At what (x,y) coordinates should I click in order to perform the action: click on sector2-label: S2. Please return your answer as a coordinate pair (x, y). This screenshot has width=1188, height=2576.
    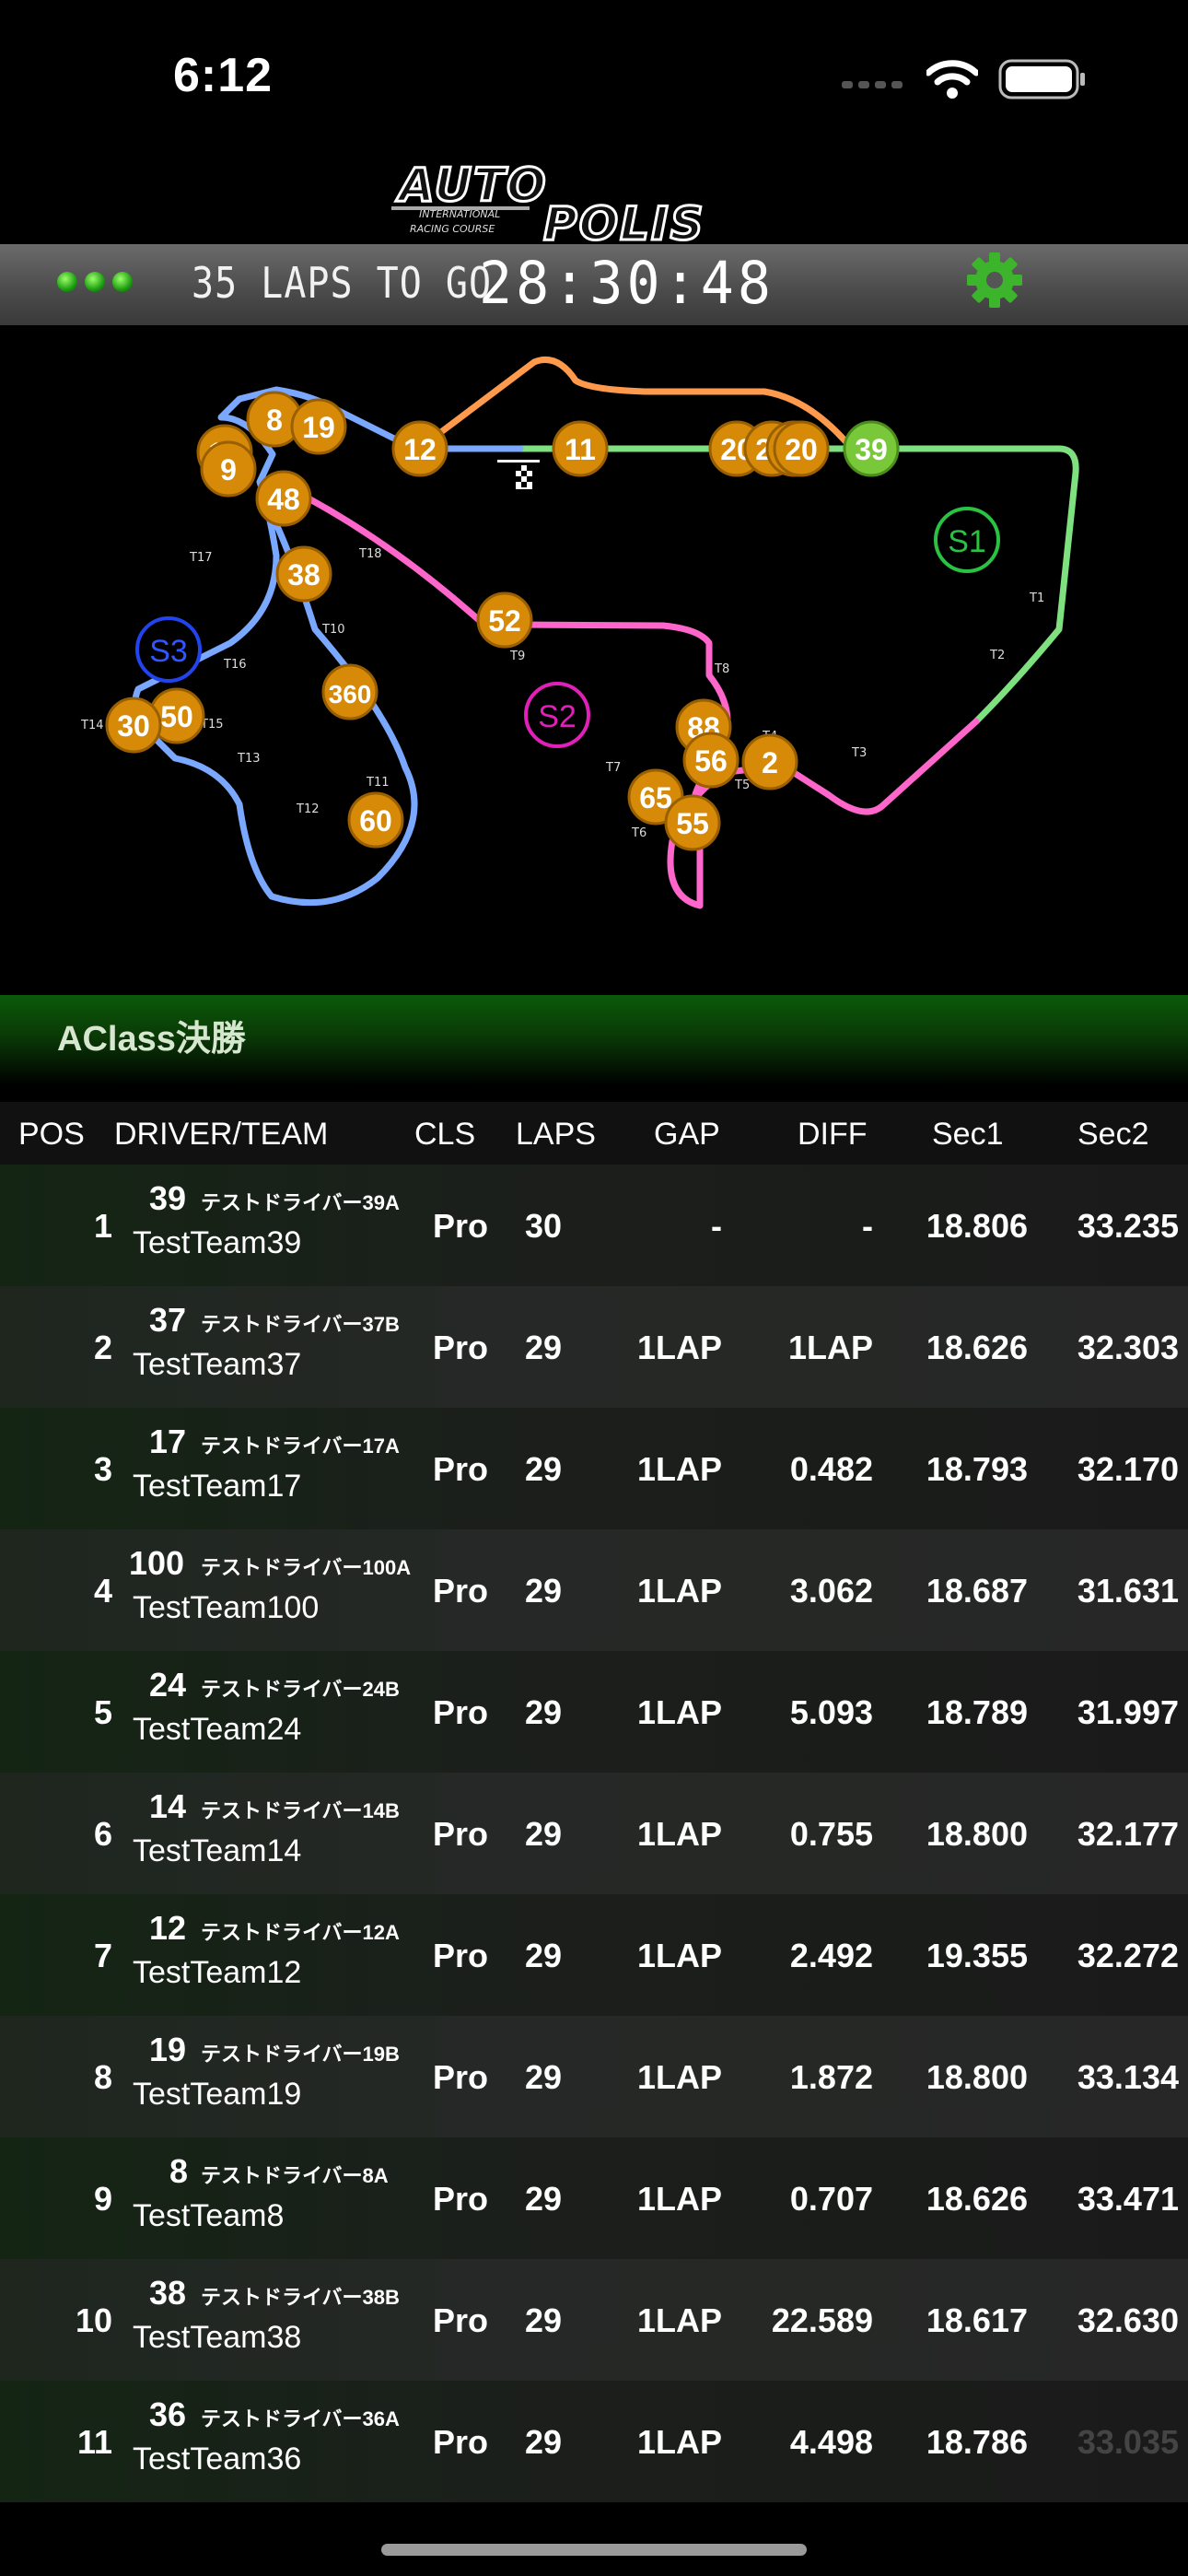
    Looking at the image, I should click on (557, 716).